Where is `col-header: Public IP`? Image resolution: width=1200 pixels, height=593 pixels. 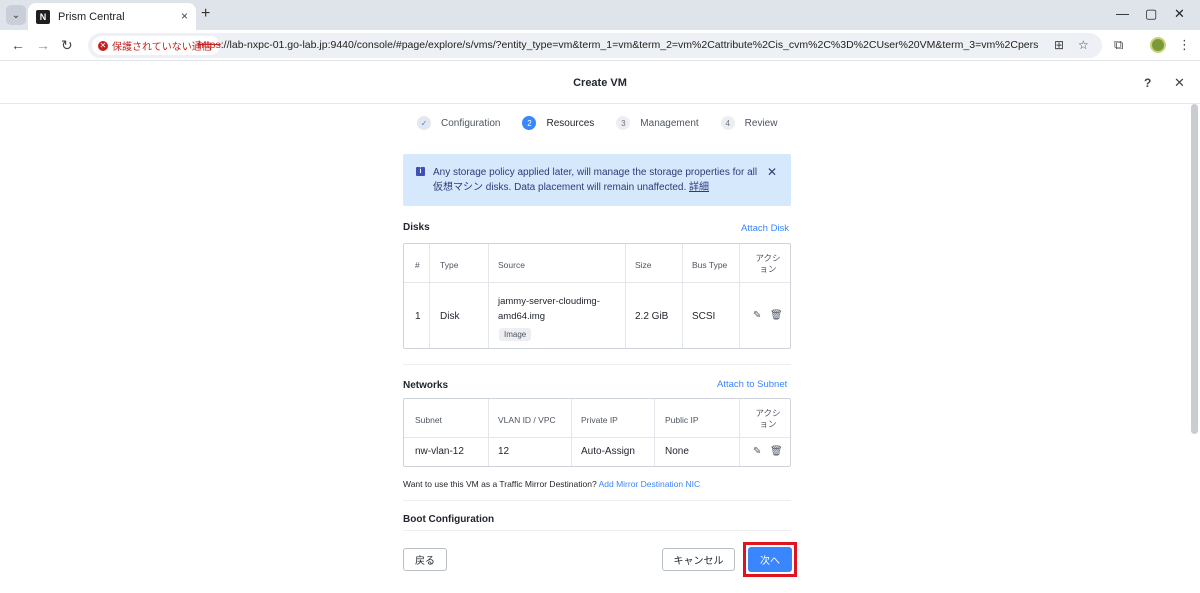 col-header: Public IP is located at coordinates (682, 420).